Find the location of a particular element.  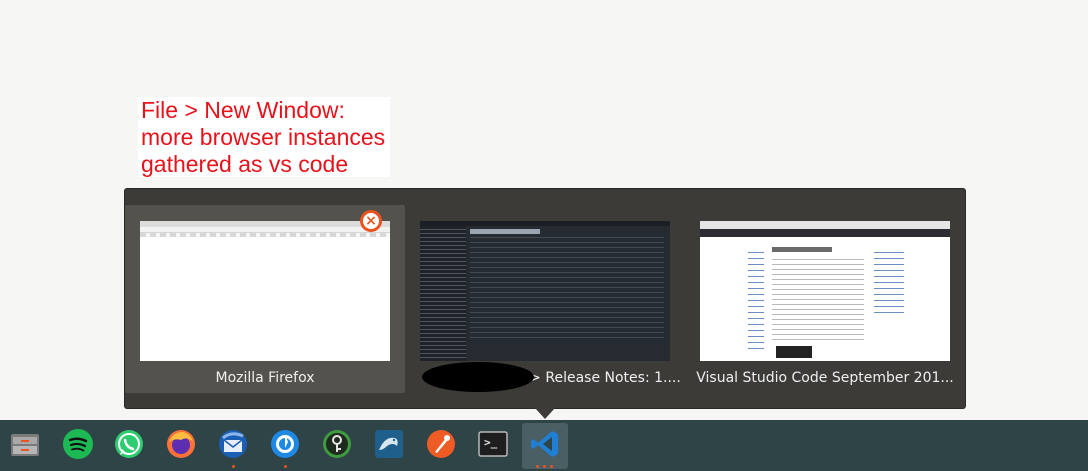

annotation-line: gathered as vs code is located at coordinates (245, 164).